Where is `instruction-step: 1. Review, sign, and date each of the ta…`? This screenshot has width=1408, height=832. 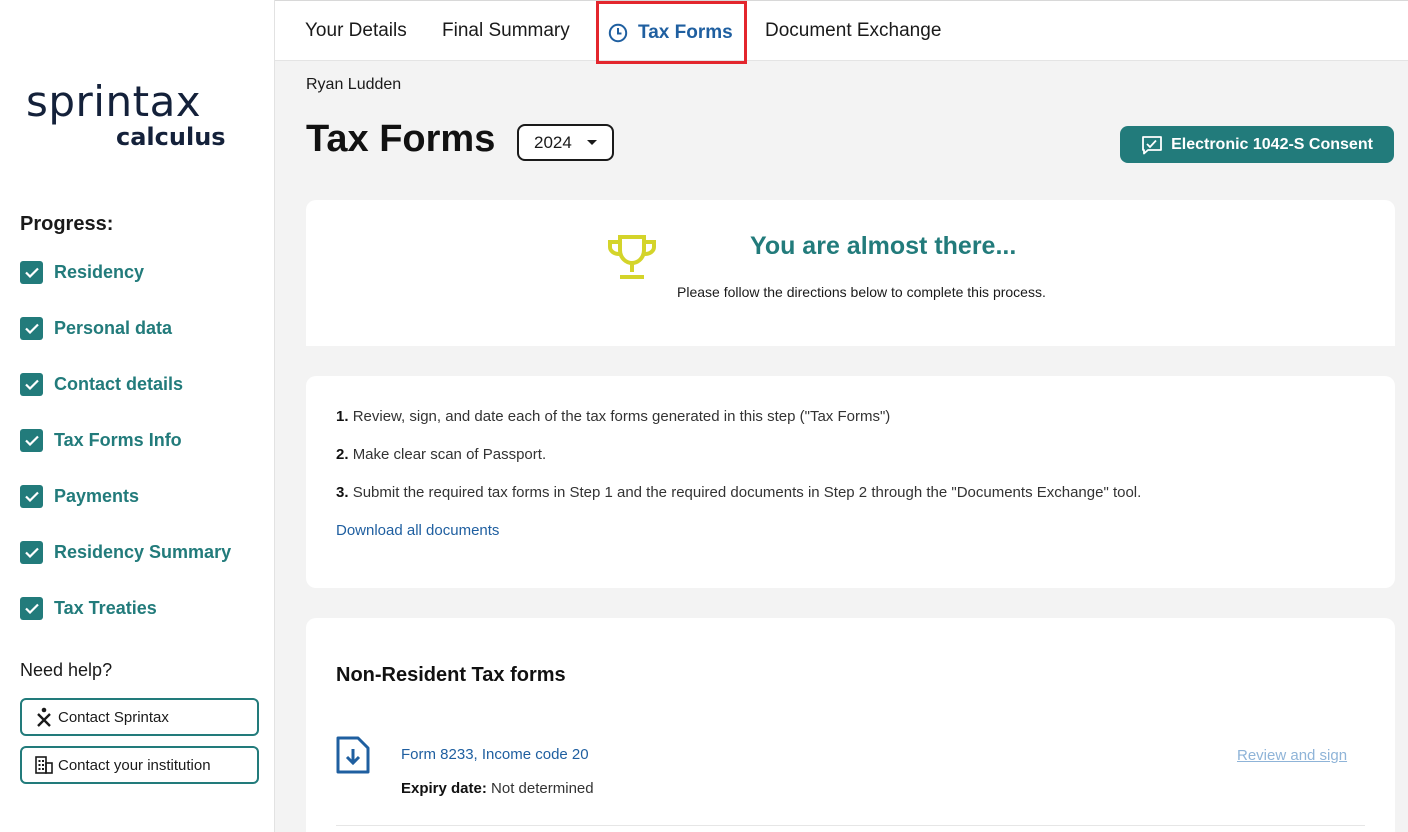 instruction-step: 1. Review, sign, and date each of the ta… is located at coordinates (613, 416).